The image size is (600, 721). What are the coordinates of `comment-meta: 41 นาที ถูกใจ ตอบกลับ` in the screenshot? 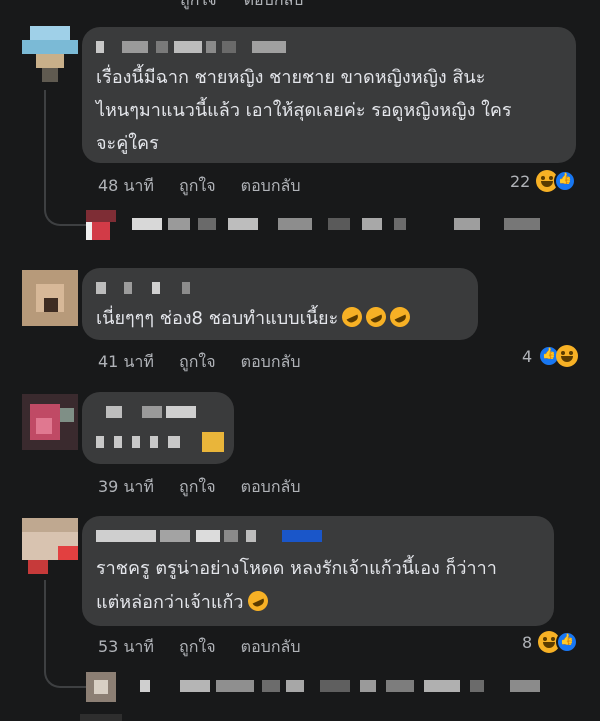 It's located at (199, 362).